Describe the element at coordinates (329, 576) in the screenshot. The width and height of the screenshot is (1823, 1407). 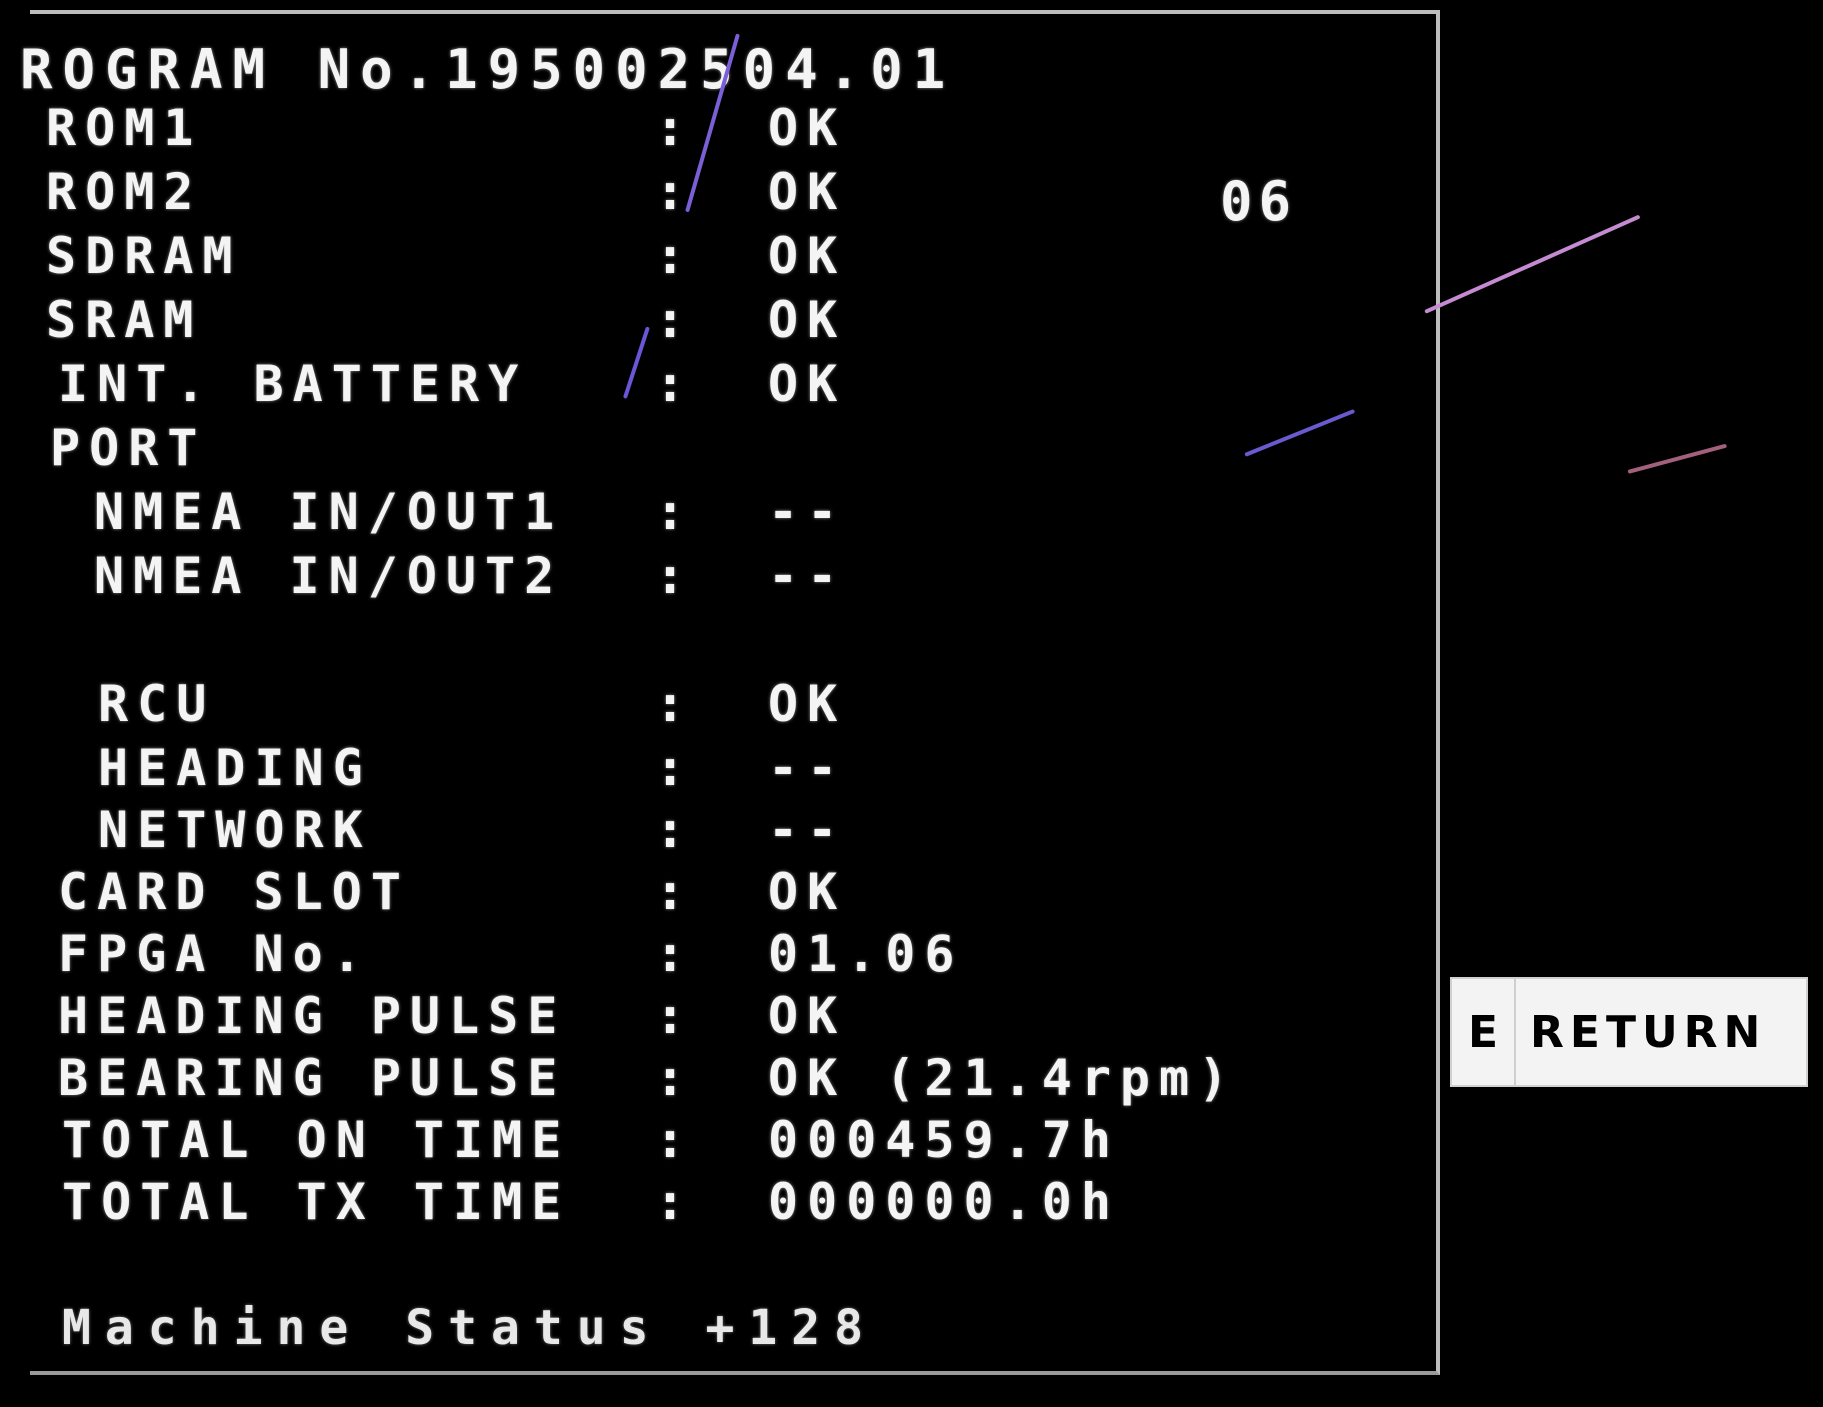
I see `row-label: NMEA IN/OUT2` at that location.